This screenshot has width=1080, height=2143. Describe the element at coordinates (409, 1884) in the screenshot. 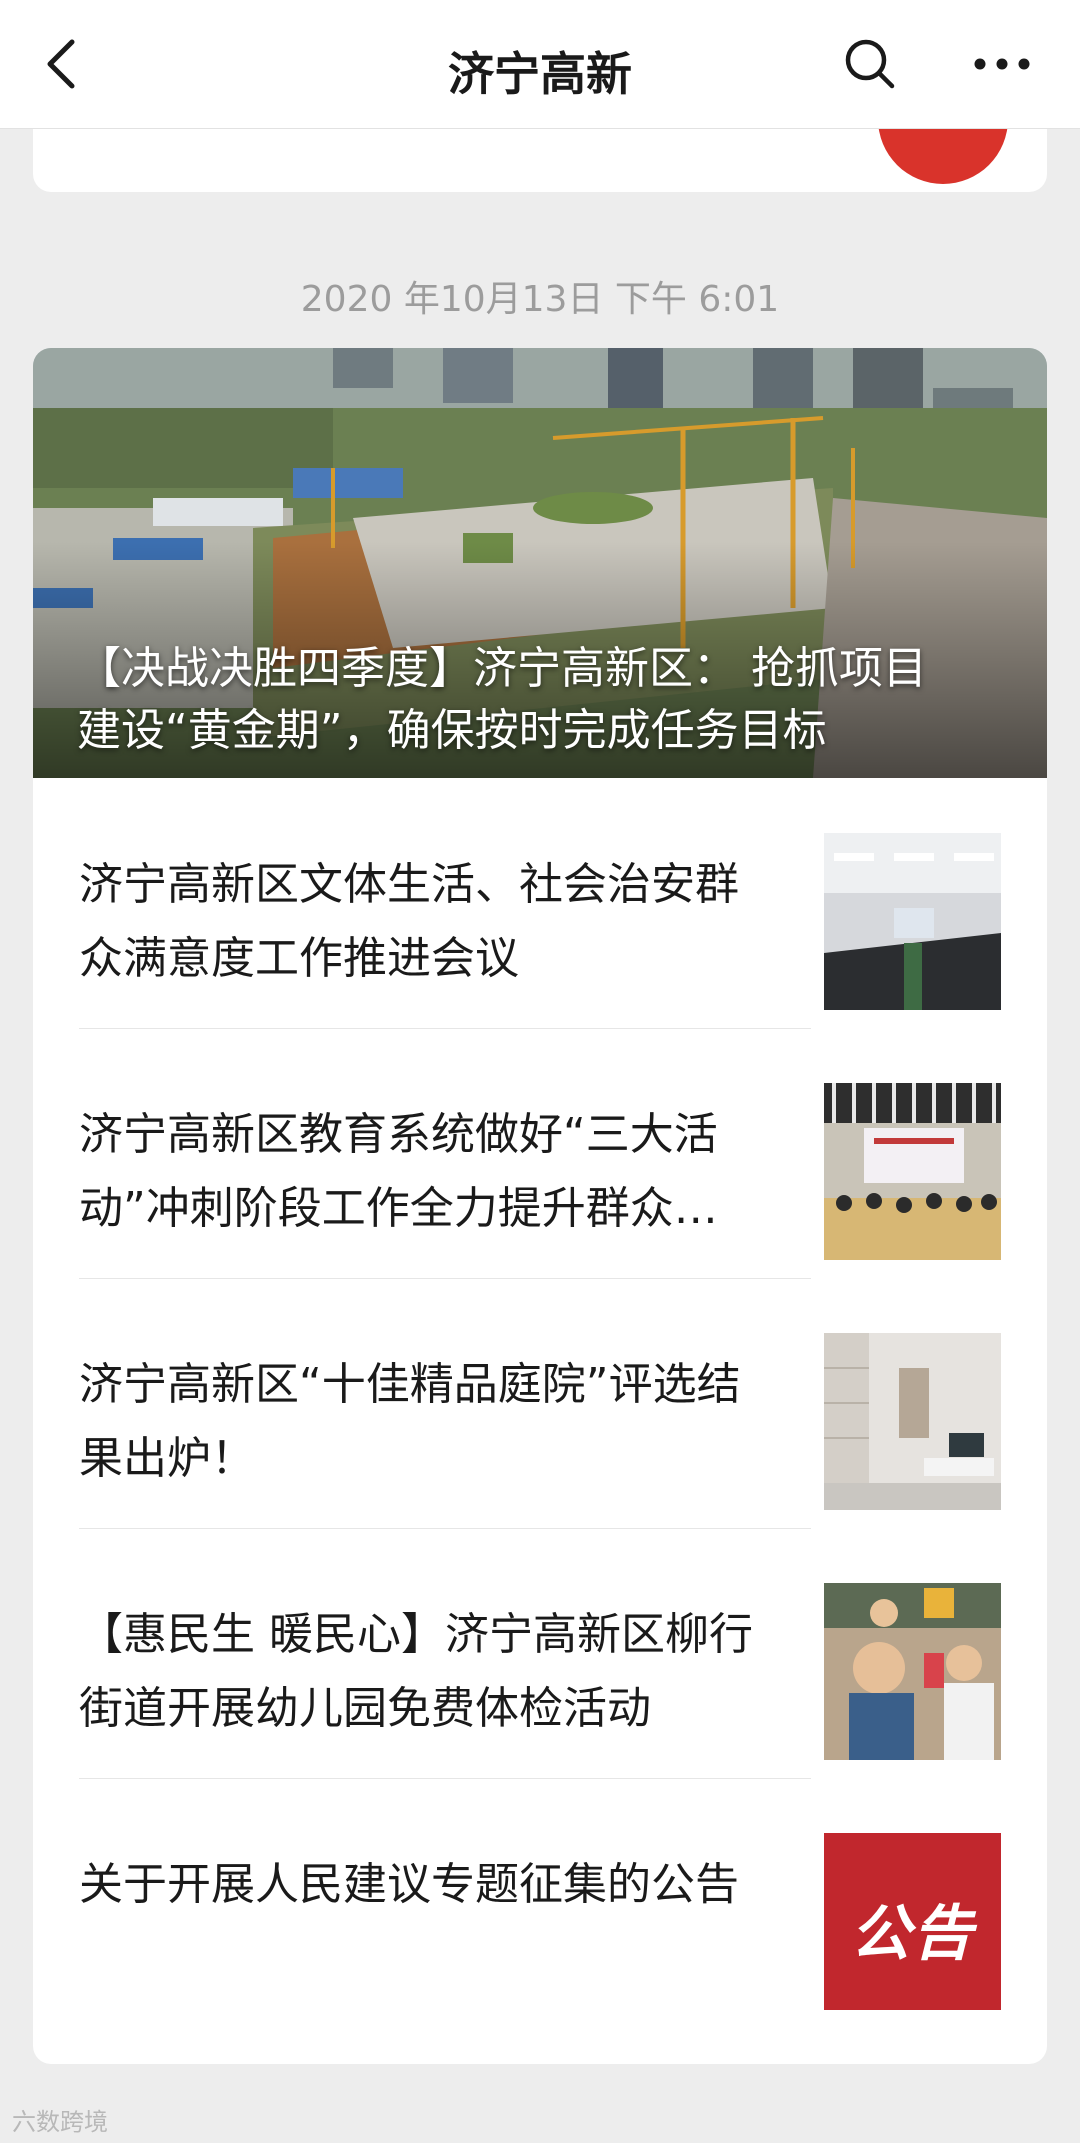

I see `article-title: 关于开展人民建议专题征集的公告` at that location.